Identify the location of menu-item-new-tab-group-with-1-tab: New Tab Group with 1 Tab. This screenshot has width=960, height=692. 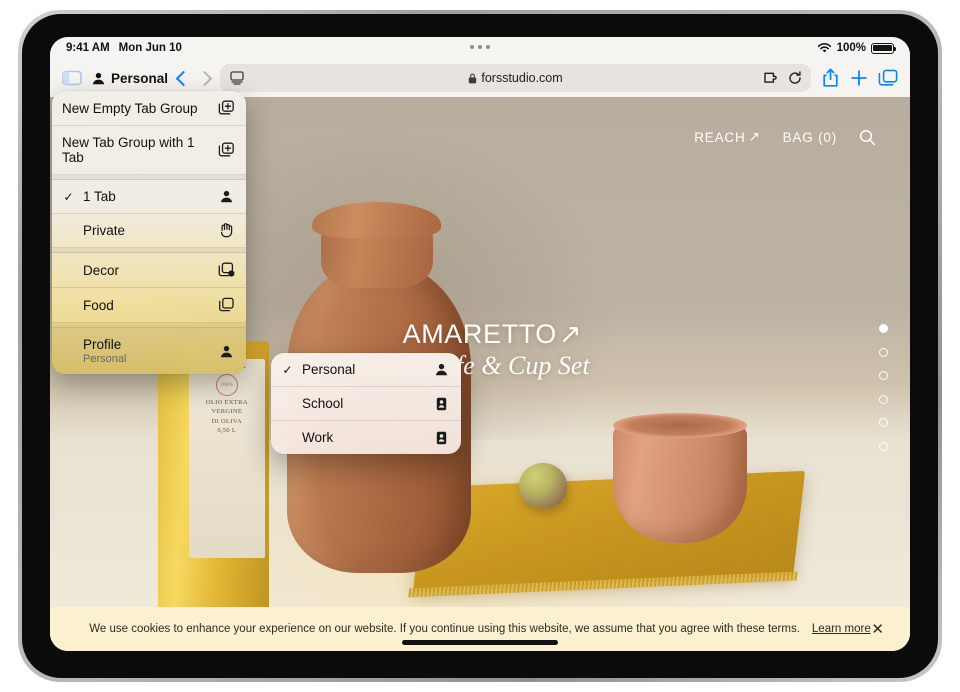
(149, 150).